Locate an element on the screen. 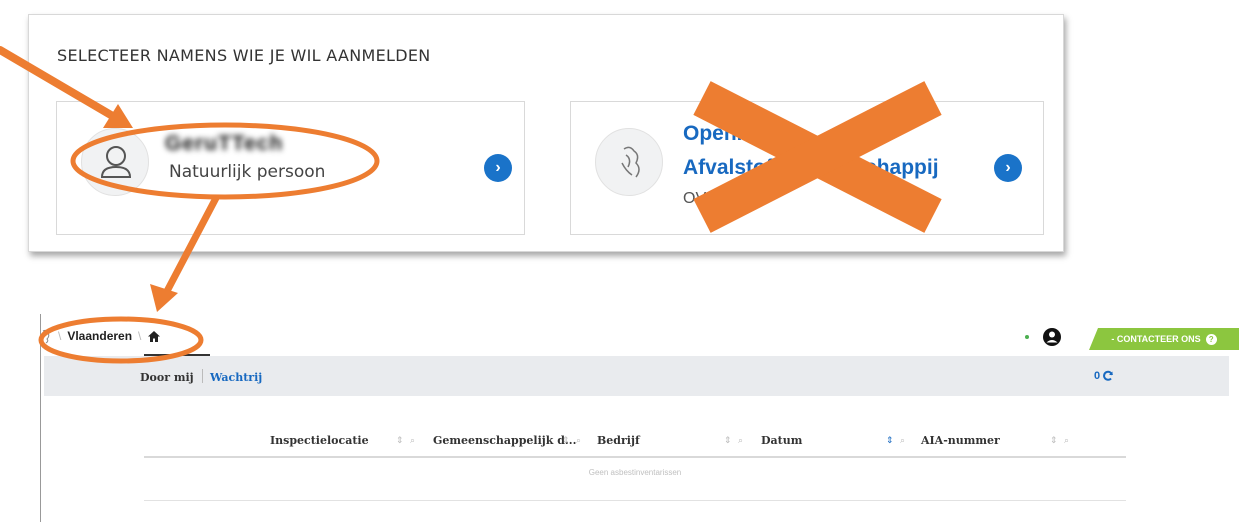  help-icon: ? is located at coordinates (1211, 339).